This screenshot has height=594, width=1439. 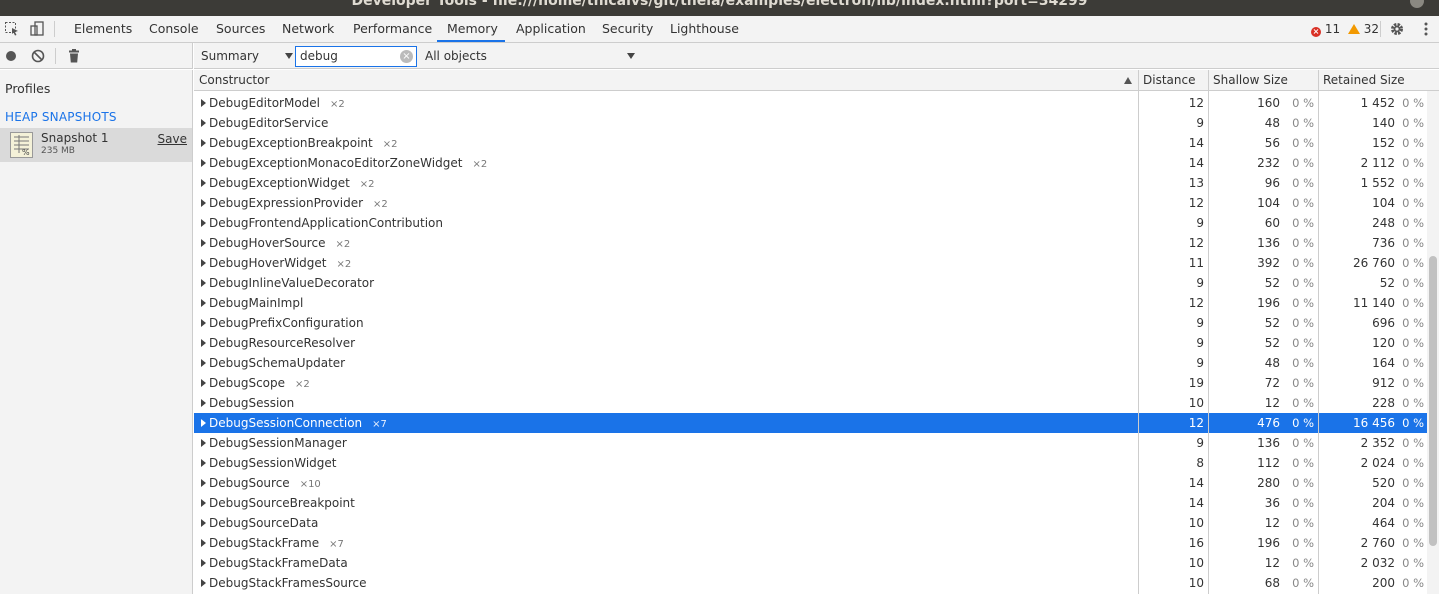 I want to click on instance-count: ×2, so click(x=343, y=244).